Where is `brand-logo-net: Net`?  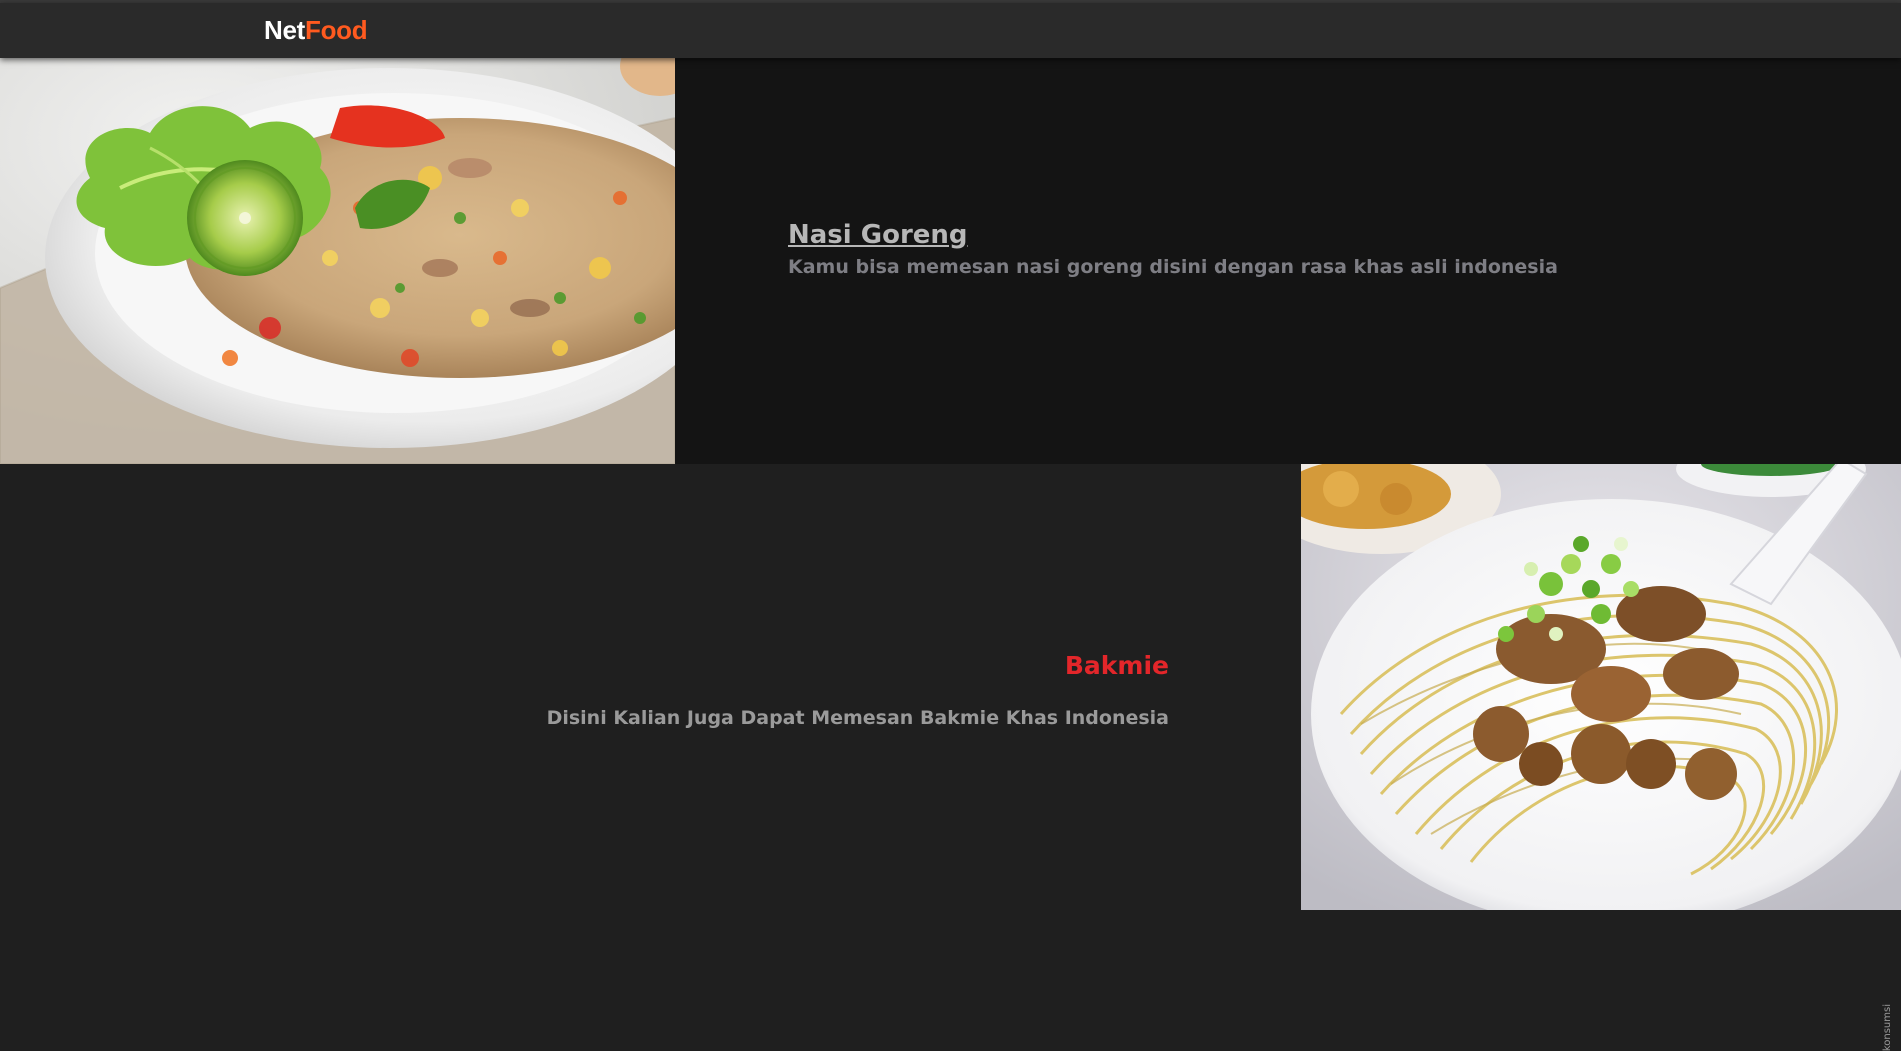
brand-logo-net: Net is located at coordinates (284, 30).